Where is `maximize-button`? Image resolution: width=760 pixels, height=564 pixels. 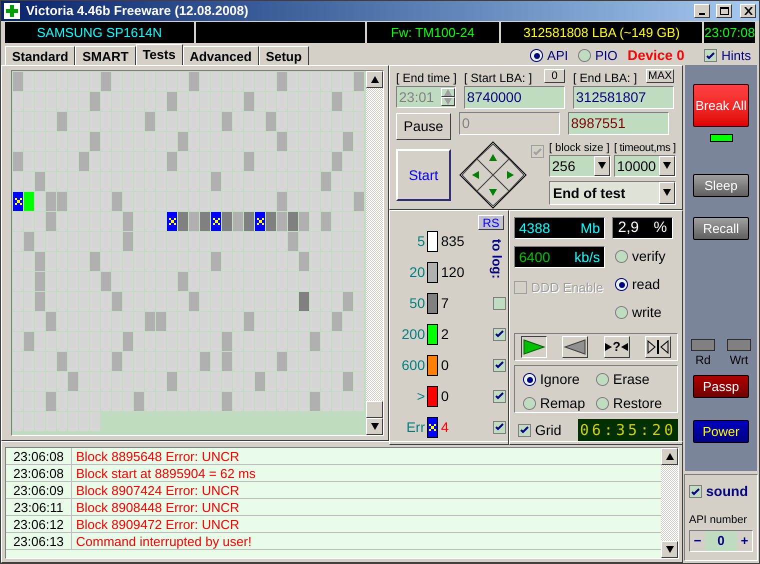 maximize-button is located at coordinates (724, 11).